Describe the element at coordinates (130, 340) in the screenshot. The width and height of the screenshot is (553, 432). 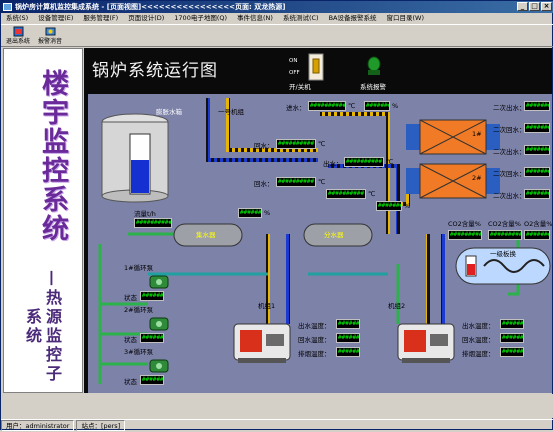
I see `pump2-state-label: 状态` at that location.